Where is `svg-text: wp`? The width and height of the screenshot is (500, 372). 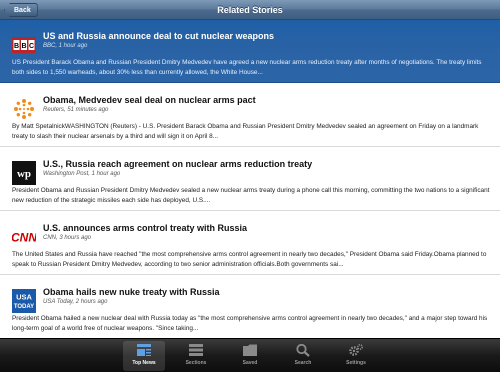
svg-text: wp is located at coordinates (24, 174).